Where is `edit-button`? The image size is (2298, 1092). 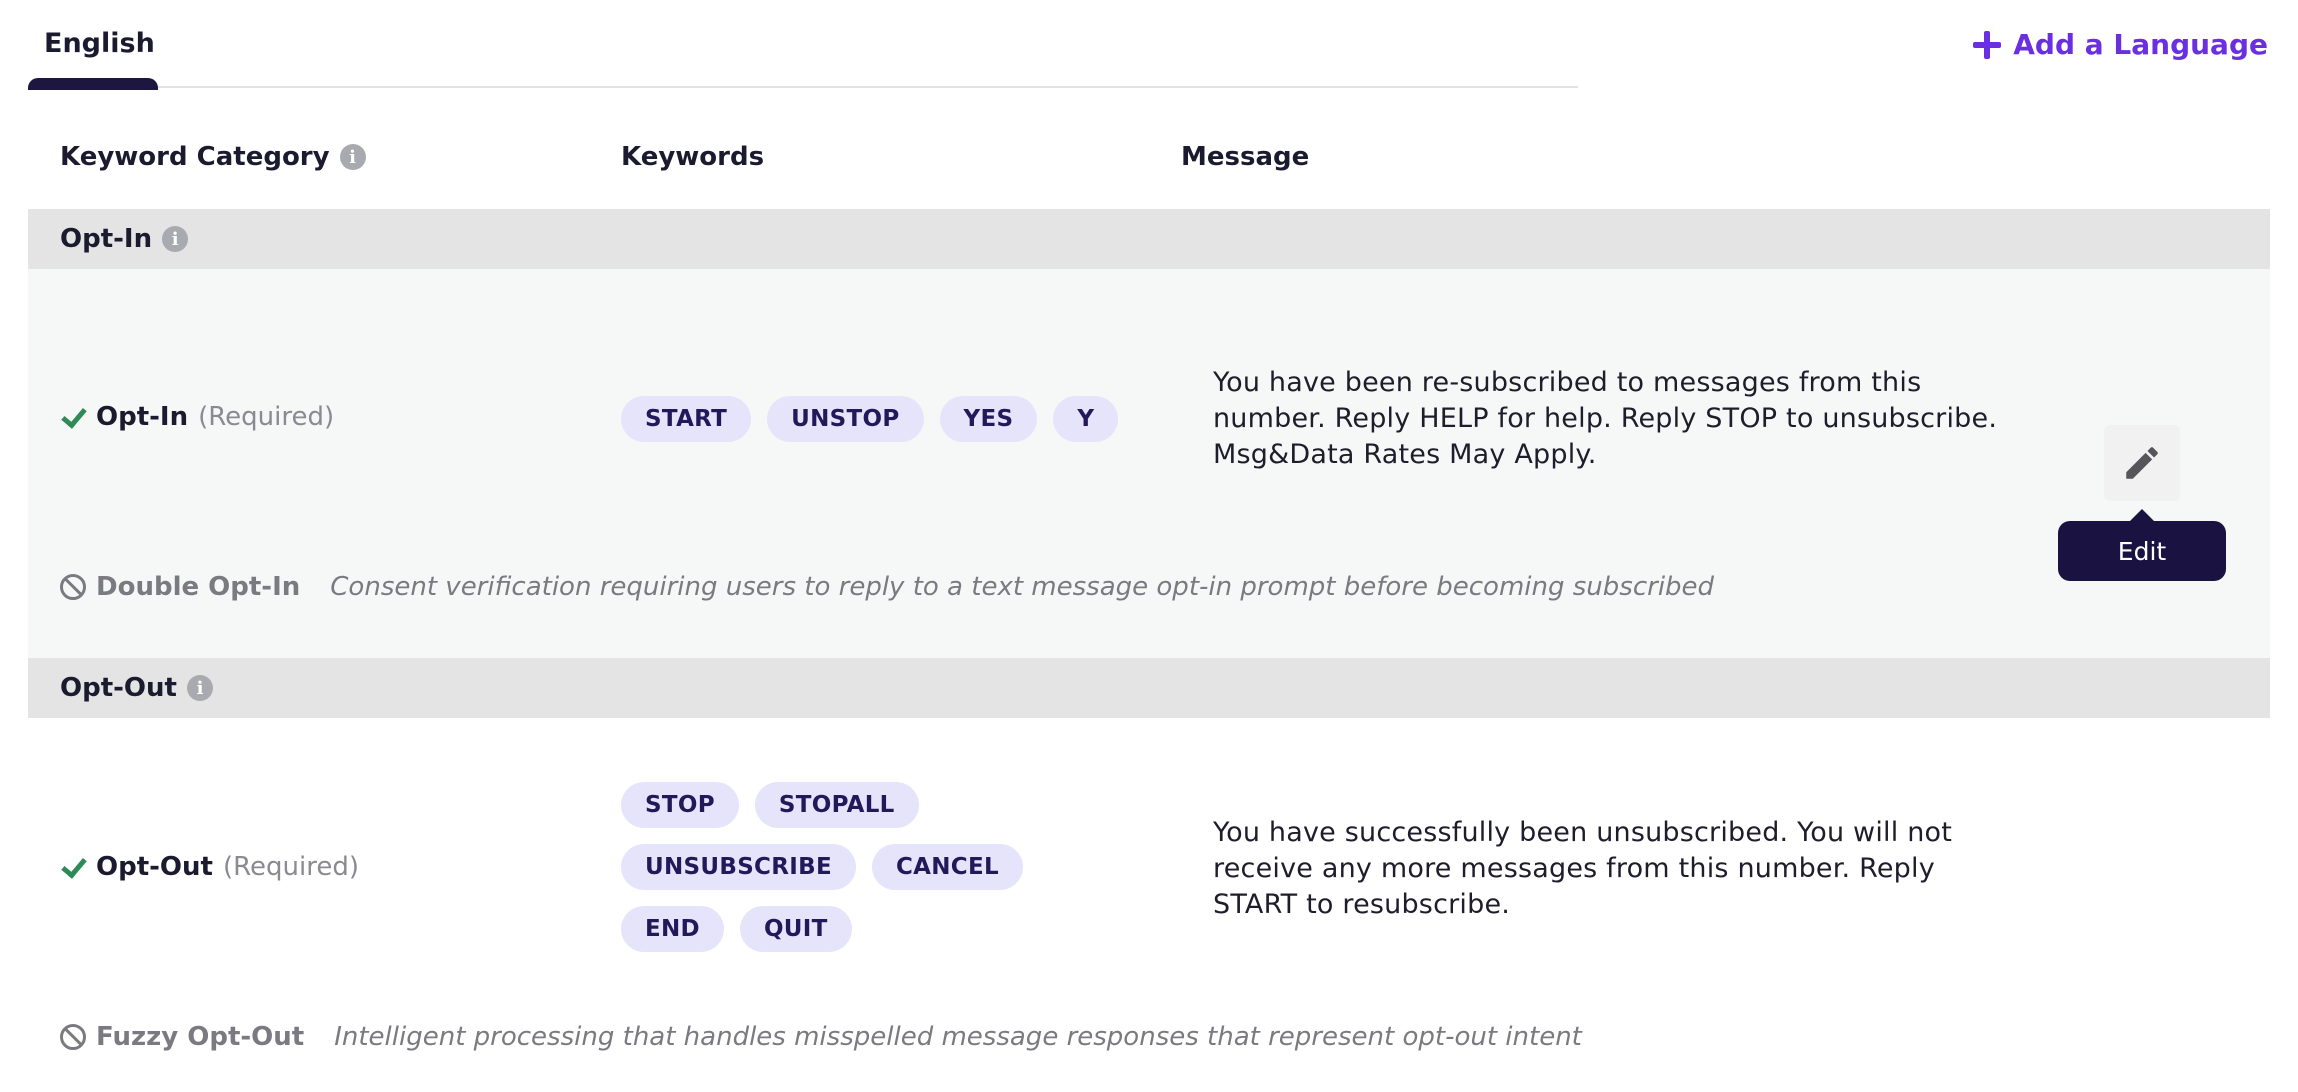
edit-button is located at coordinates (2142, 463).